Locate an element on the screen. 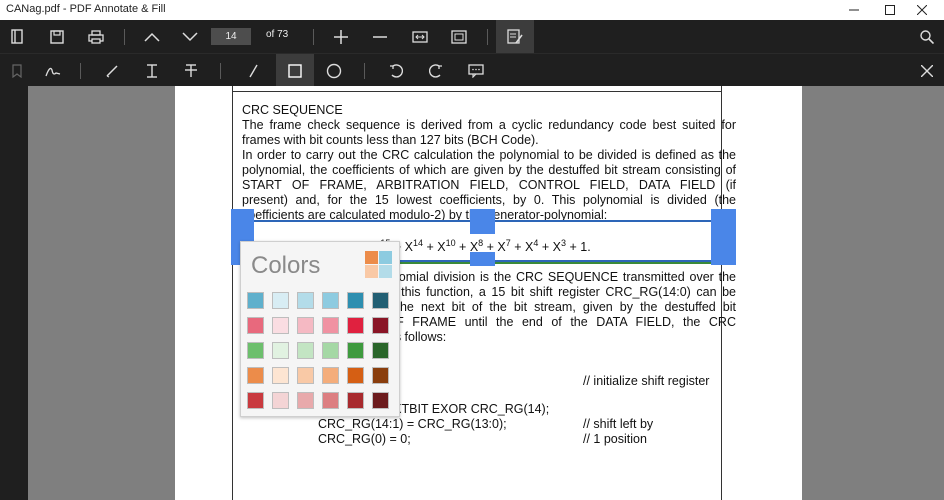 Image resolution: width=944 pixels, height=500 pixels. fit-width-button is located at coordinates (420, 36).